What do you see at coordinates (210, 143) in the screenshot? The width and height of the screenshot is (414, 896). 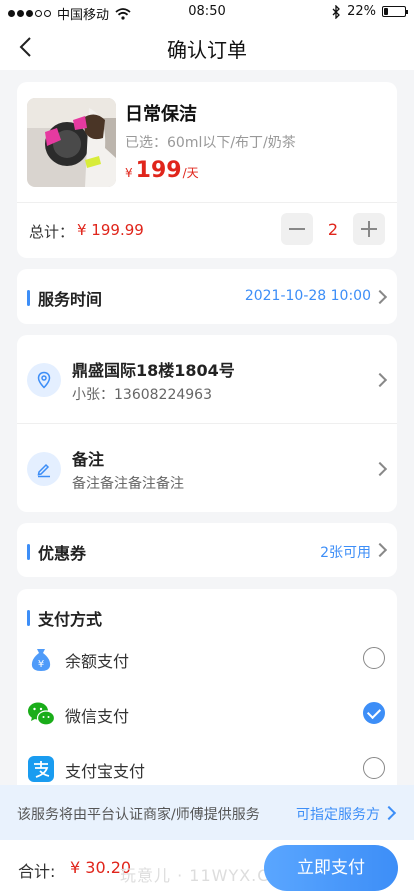 I see `product-spec: 已选：60ml以下/布丁/奶茶` at bounding box center [210, 143].